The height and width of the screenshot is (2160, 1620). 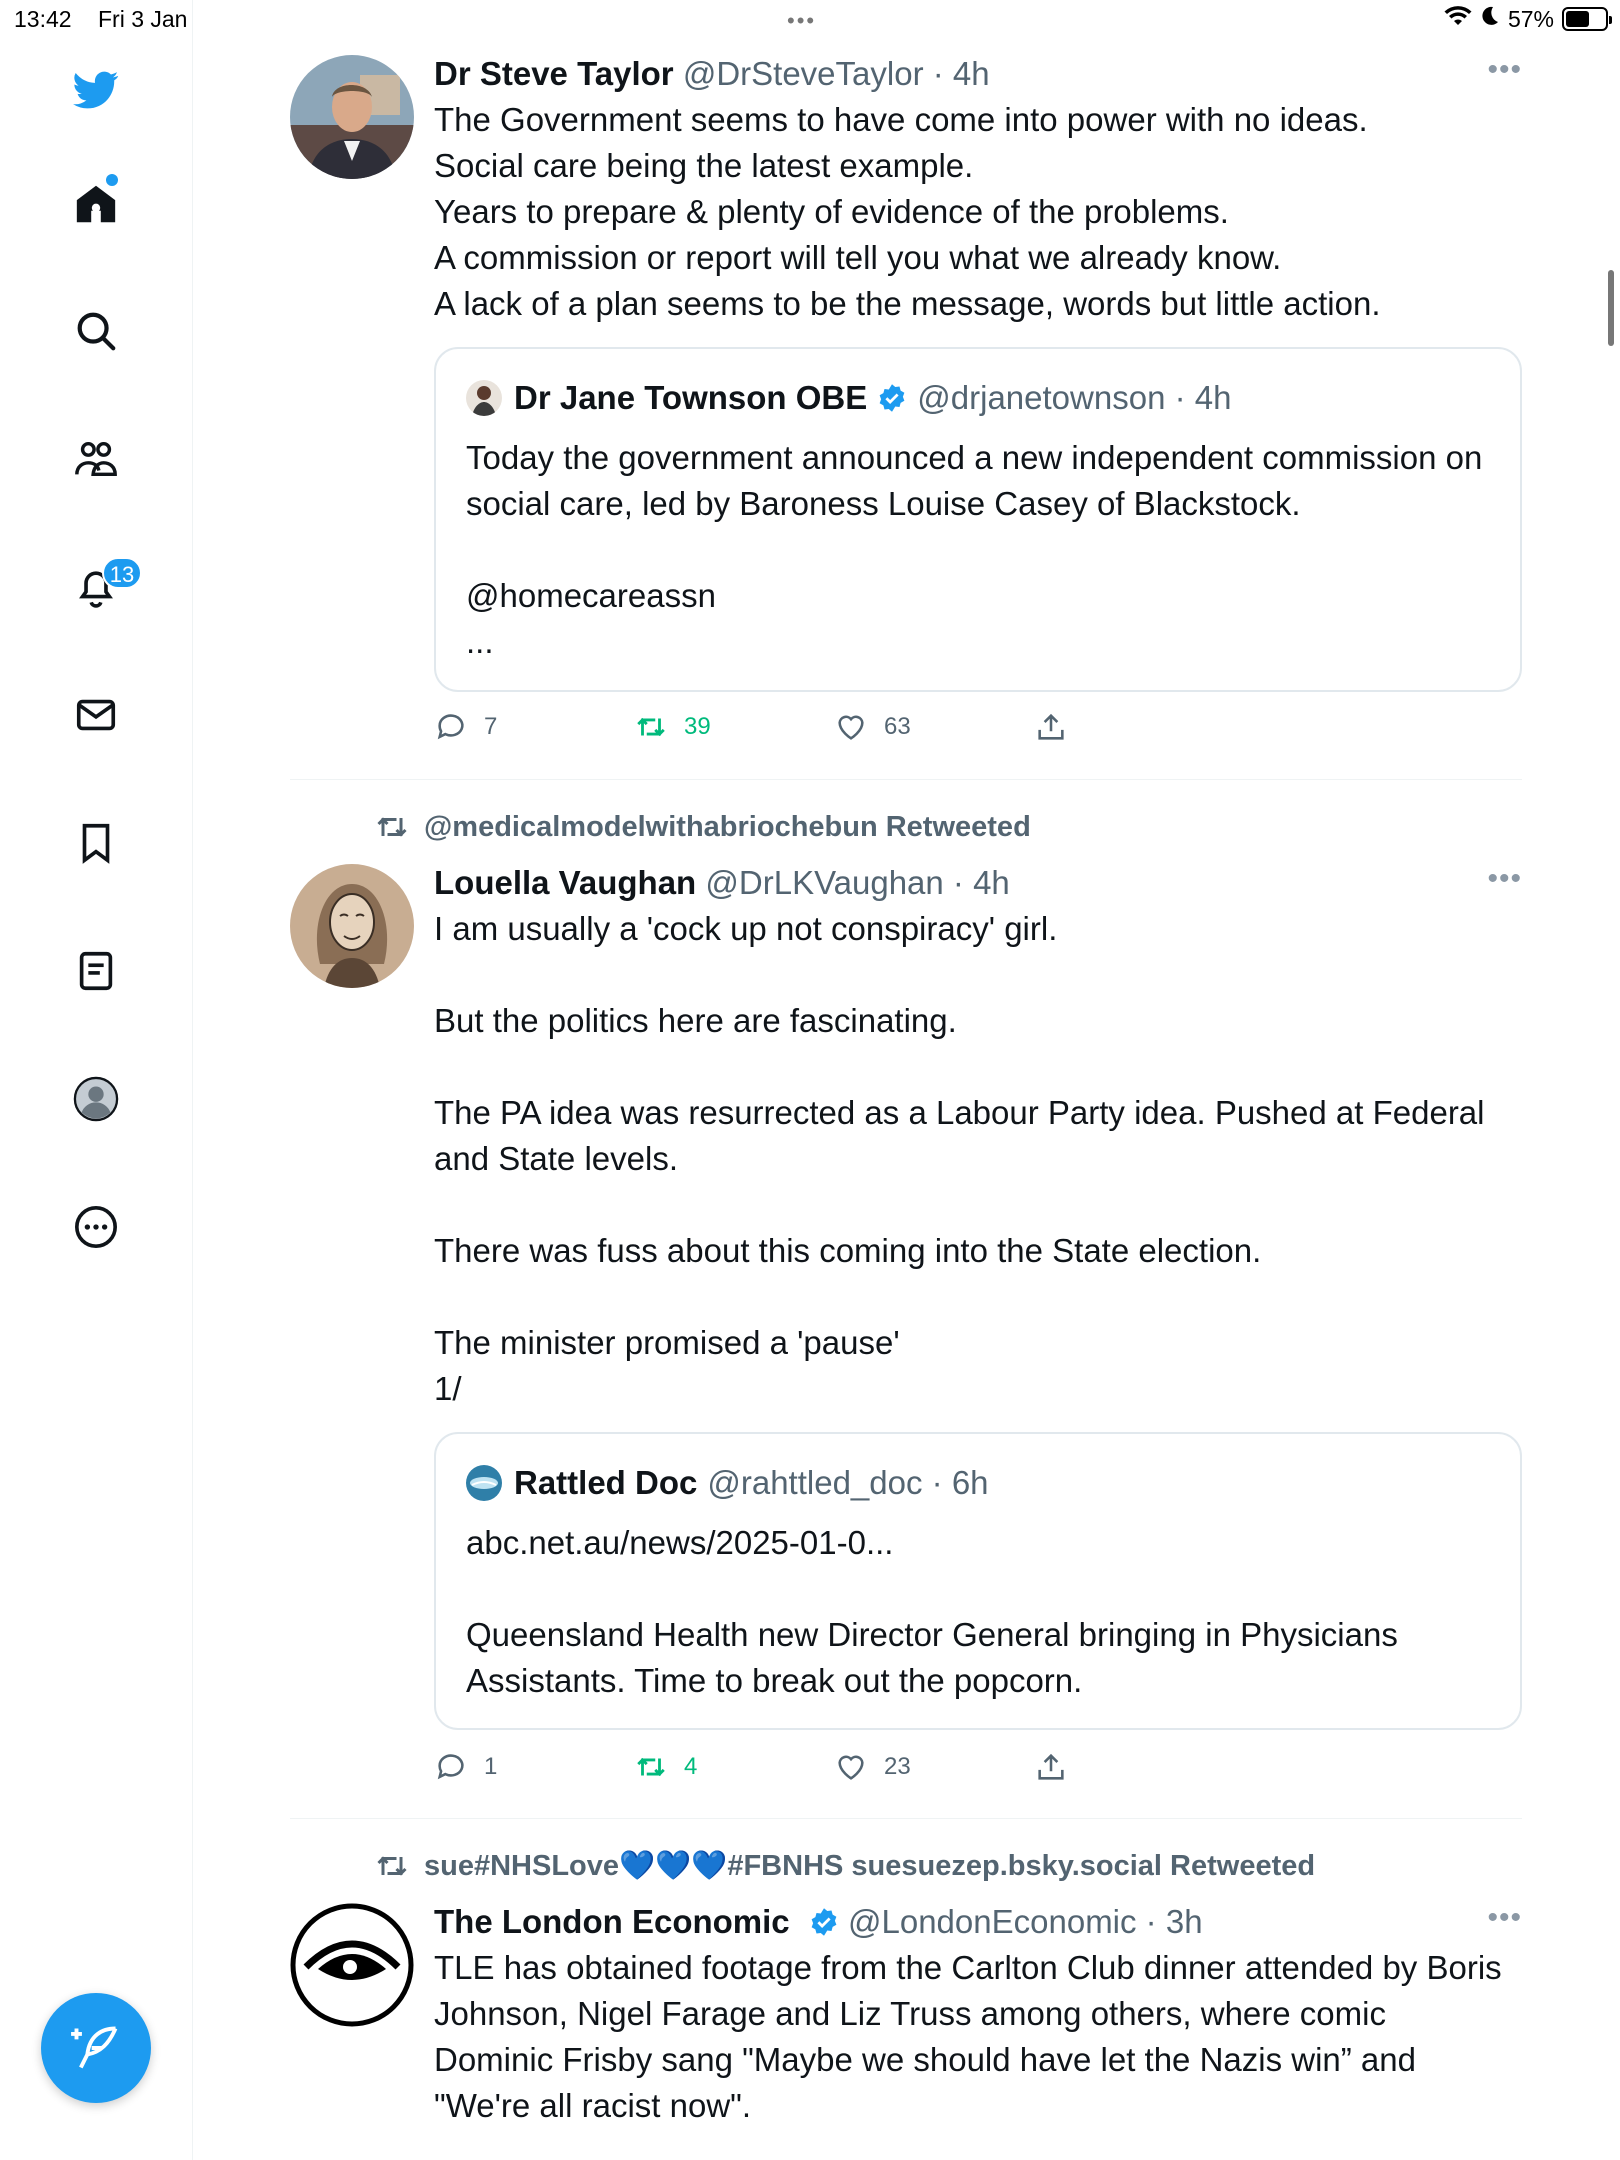 I want to click on quoted-tweet-header: Rattled Doc @rahttled_doc · 6h, so click(x=727, y=1483).